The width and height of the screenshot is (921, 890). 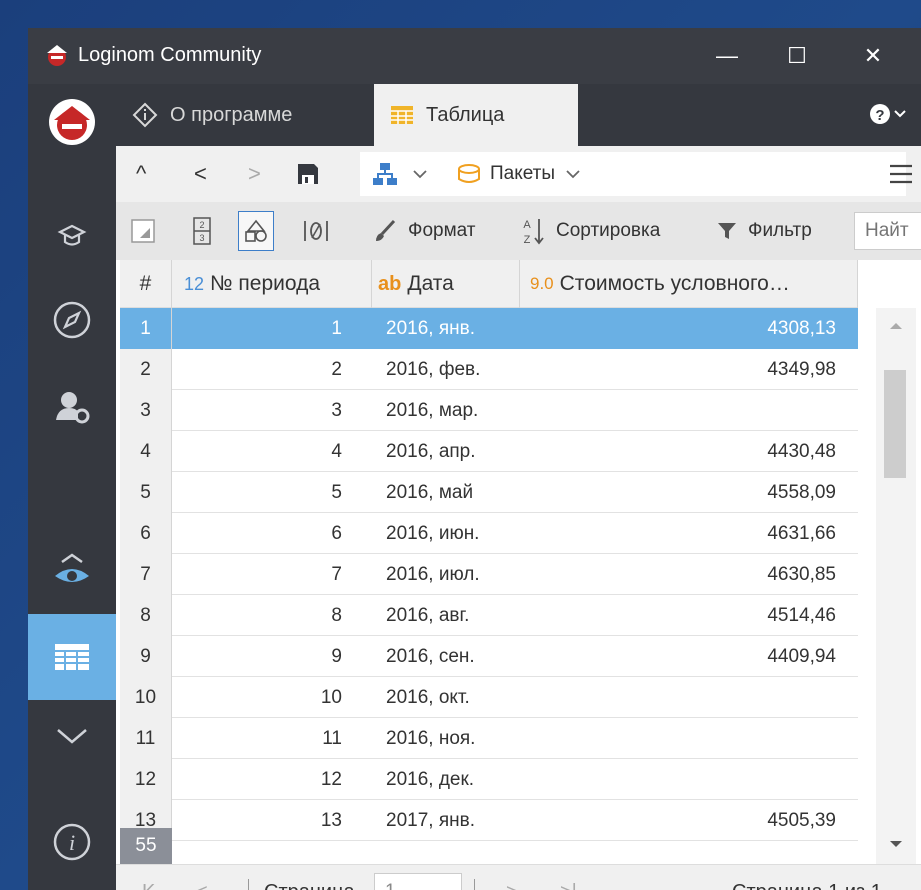 What do you see at coordinates (689, 451) in the screenshot?
I see `cost-cell: 4430,48` at bounding box center [689, 451].